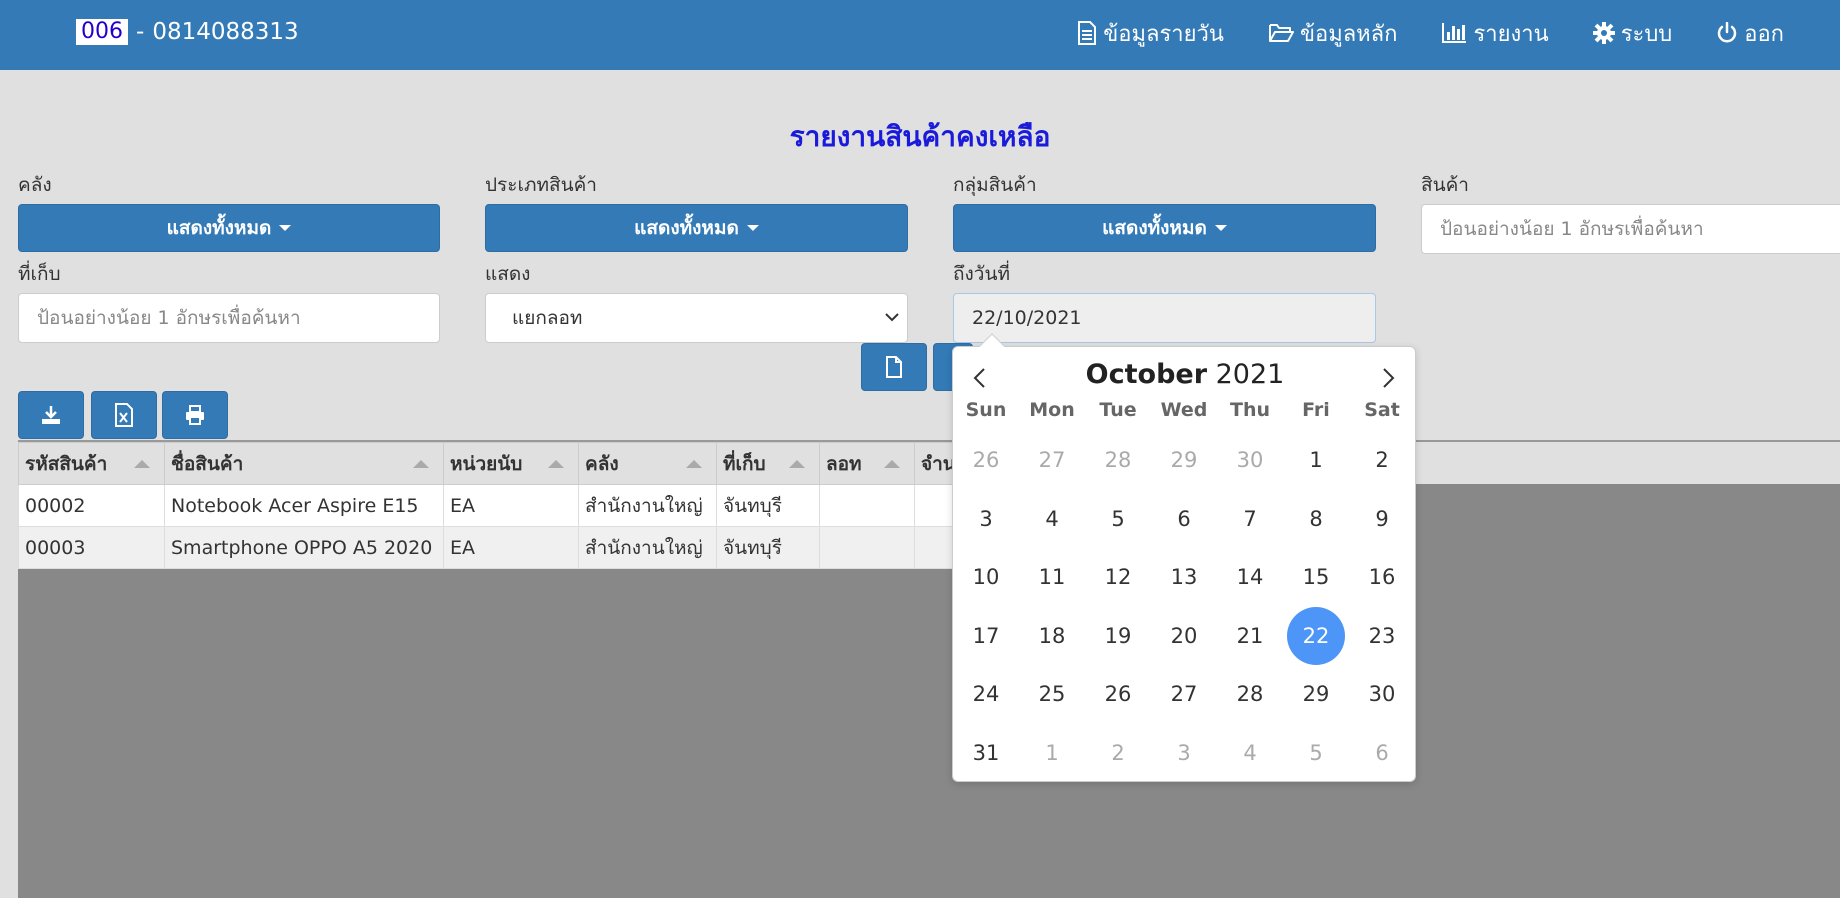 Image resolution: width=1840 pixels, height=898 pixels. I want to click on datepicker-day-number: 30, so click(1250, 460).